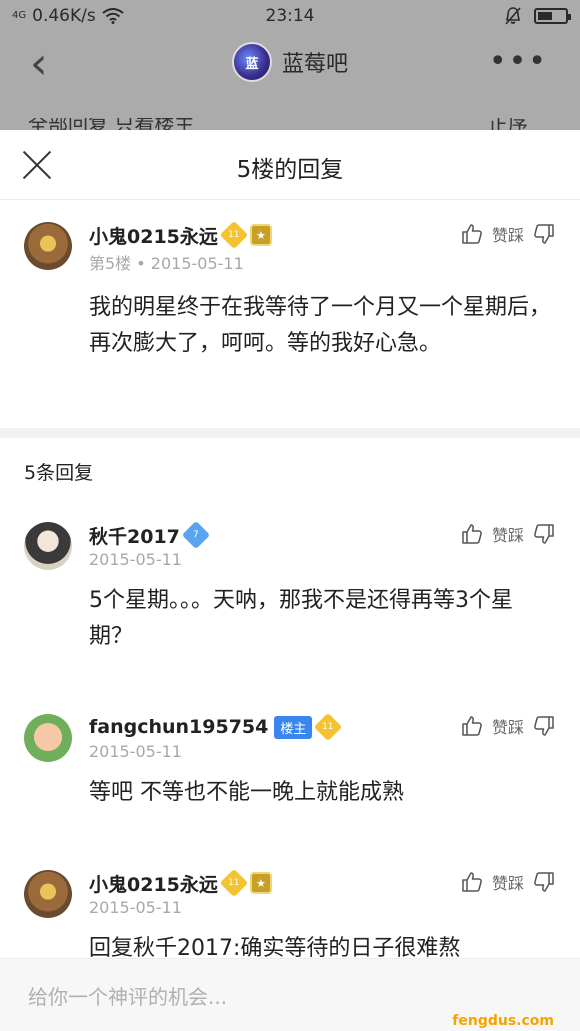  What do you see at coordinates (178, 727) in the screenshot?
I see `username: fangchun195754` at bounding box center [178, 727].